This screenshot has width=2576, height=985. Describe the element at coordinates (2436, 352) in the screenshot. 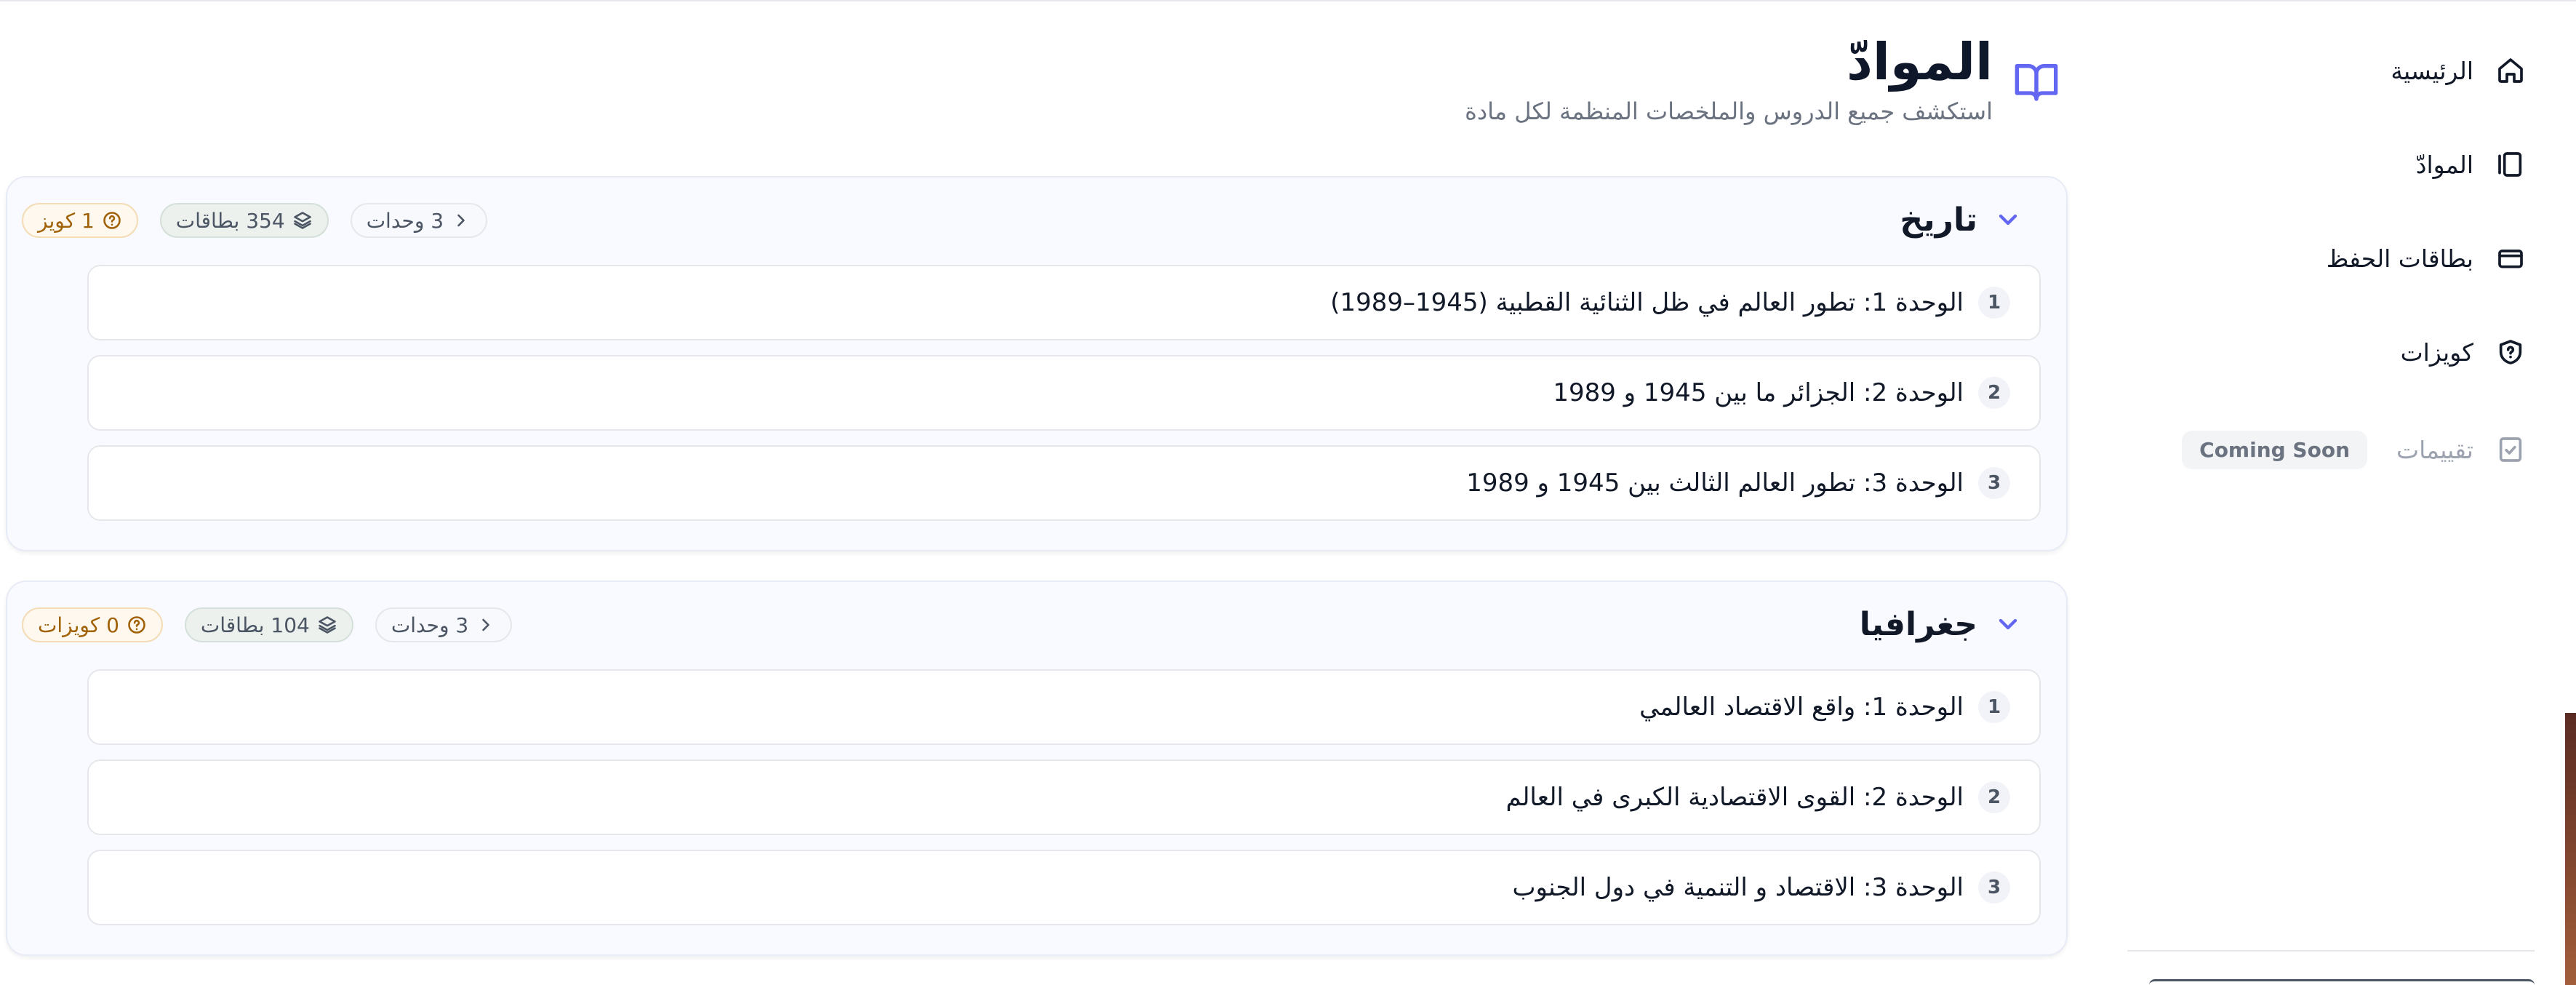

I see `sidebar-item-label: كويزات` at that location.